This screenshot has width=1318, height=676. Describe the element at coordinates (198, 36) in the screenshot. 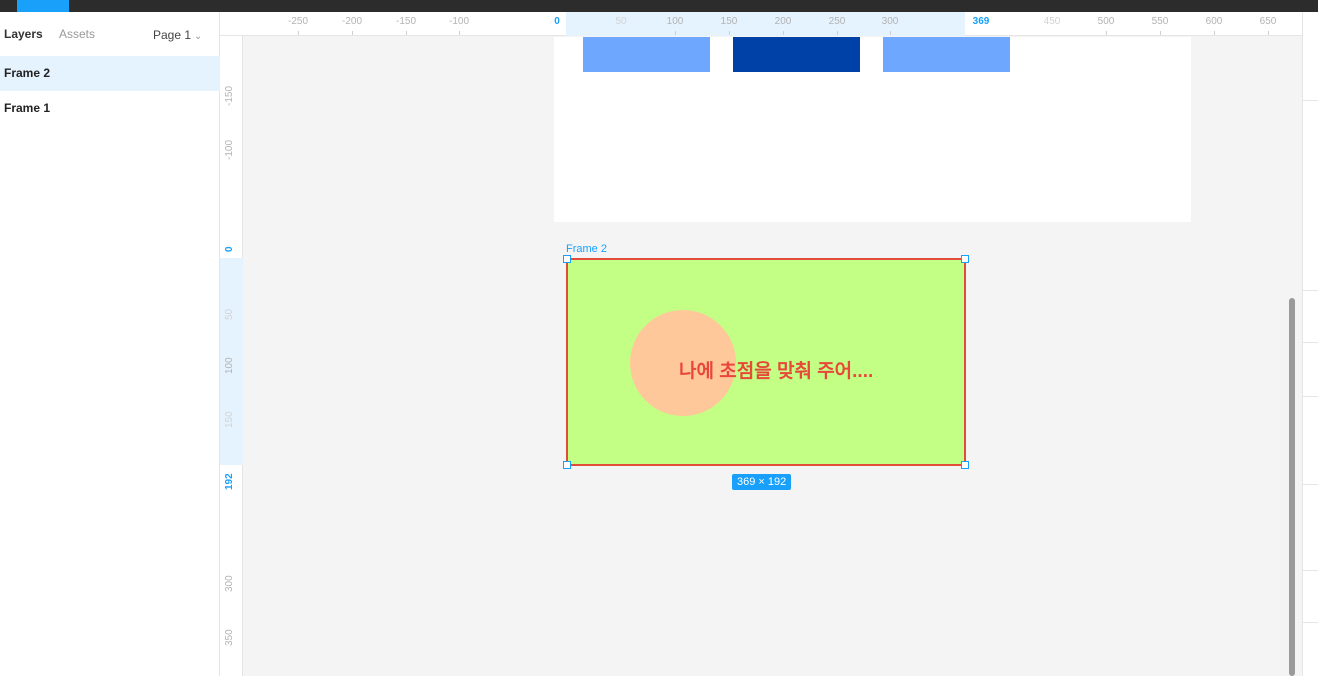

I see `chevron-down-icon: ⌄` at that location.